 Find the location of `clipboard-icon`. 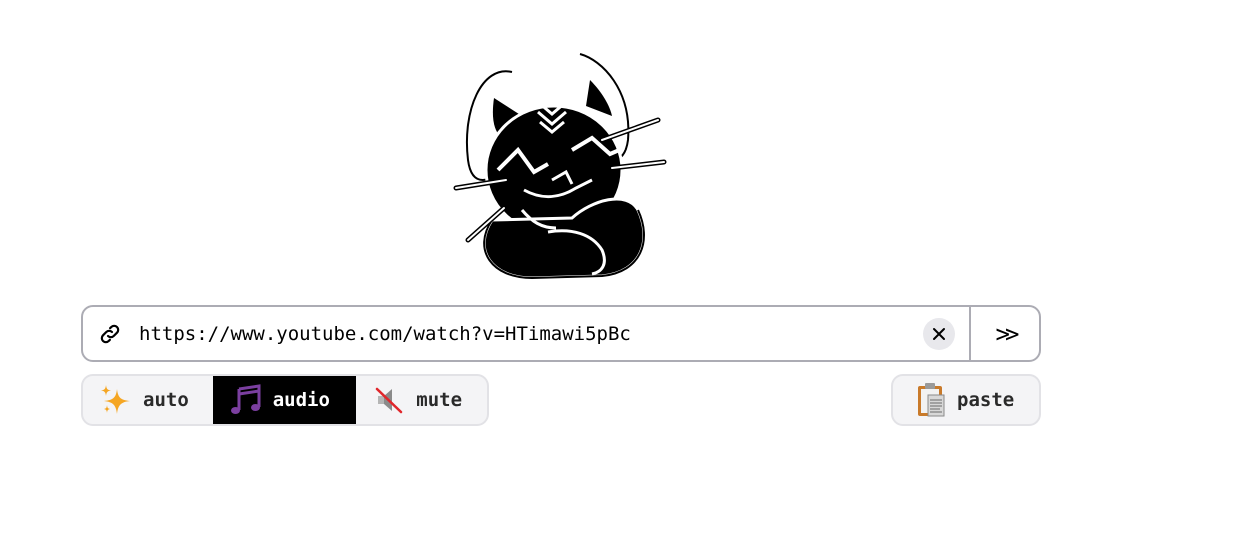

clipboard-icon is located at coordinates (931, 400).